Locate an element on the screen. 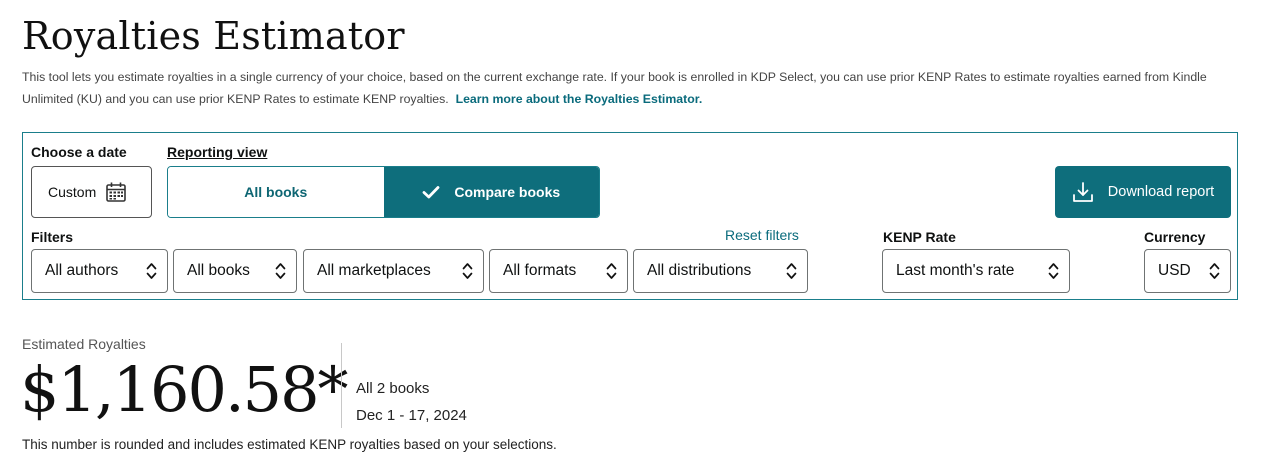 The image size is (1280, 468). compare-books-view-option: Compare books is located at coordinates (491, 192).